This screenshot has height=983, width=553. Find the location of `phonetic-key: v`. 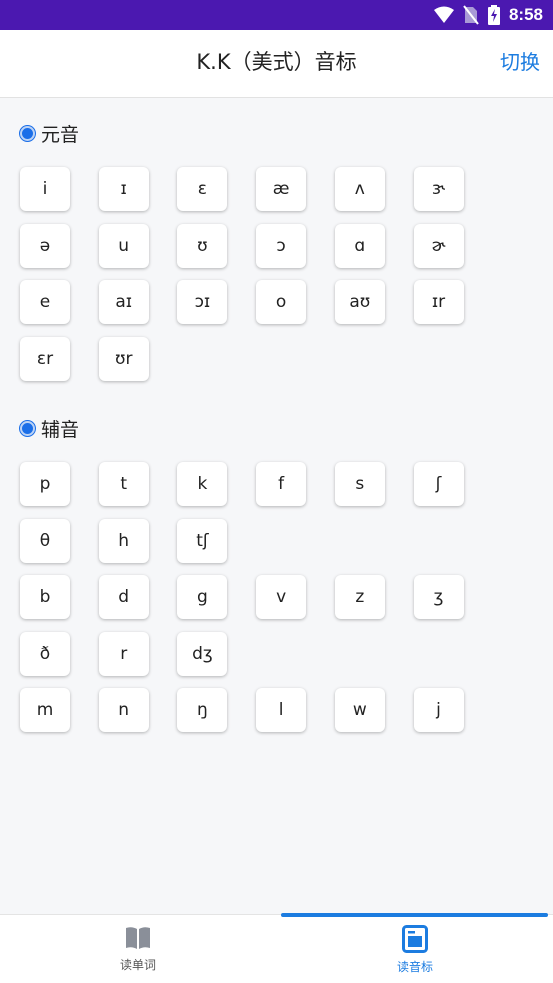

phonetic-key: v is located at coordinates (281, 597).